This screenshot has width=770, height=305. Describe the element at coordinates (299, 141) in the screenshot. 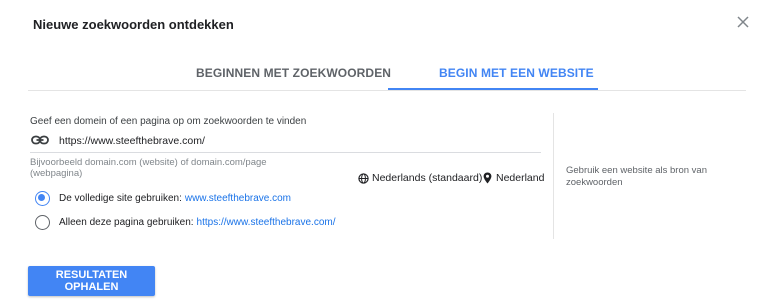

I see `website-url-input` at that location.